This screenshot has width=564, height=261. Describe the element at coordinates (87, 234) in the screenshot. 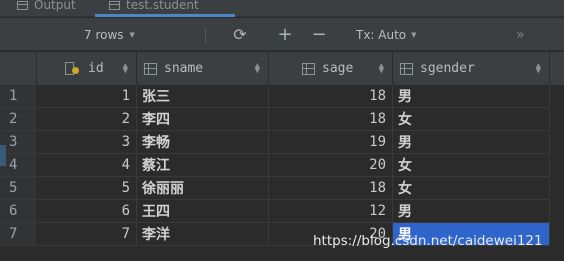

I see `cell-id: 7` at that location.